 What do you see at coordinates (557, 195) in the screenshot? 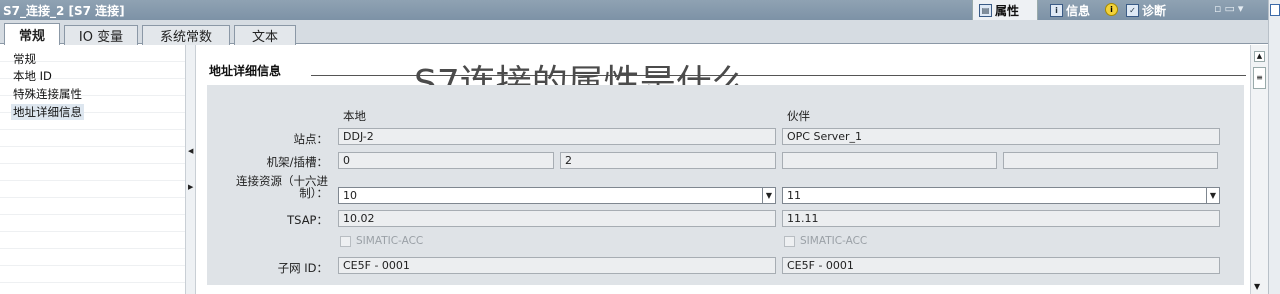
I see `local-connection-resource-select: 10 ▼` at bounding box center [557, 195].